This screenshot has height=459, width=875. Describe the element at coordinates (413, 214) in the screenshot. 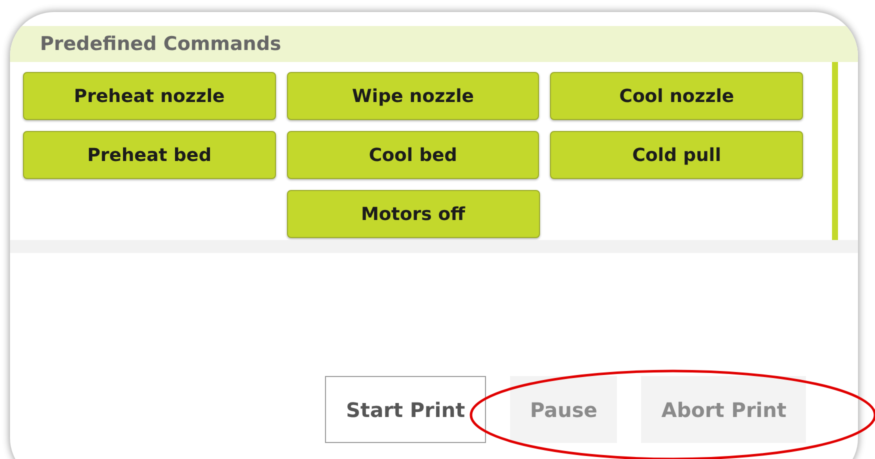

I see `command-button: Motors off` at that location.